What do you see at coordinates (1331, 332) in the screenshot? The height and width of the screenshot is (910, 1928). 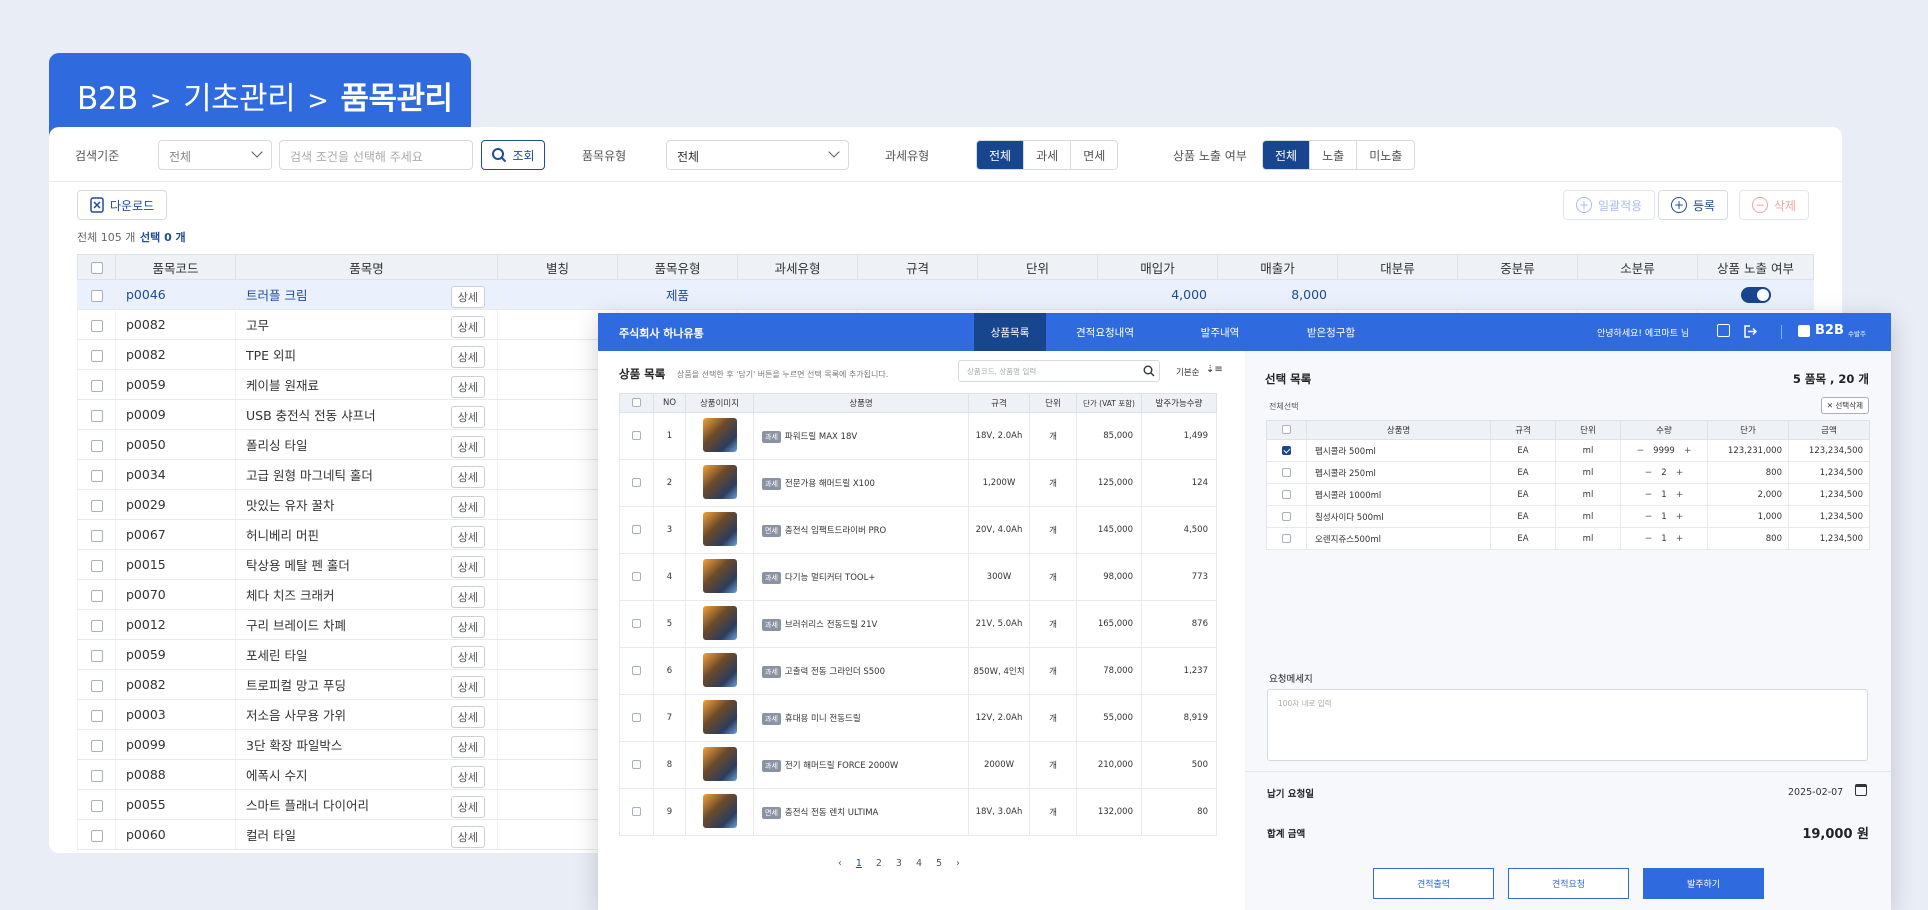 I see `tab-received-invoices: 받은청구함` at bounding box center [1331, 332].